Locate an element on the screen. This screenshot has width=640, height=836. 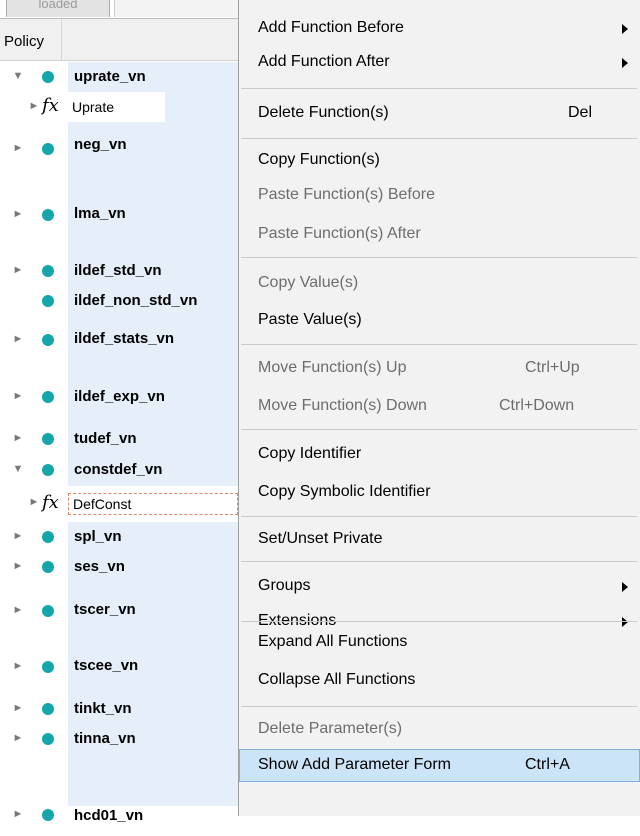
column-divider is located at coordinates (61, 40).